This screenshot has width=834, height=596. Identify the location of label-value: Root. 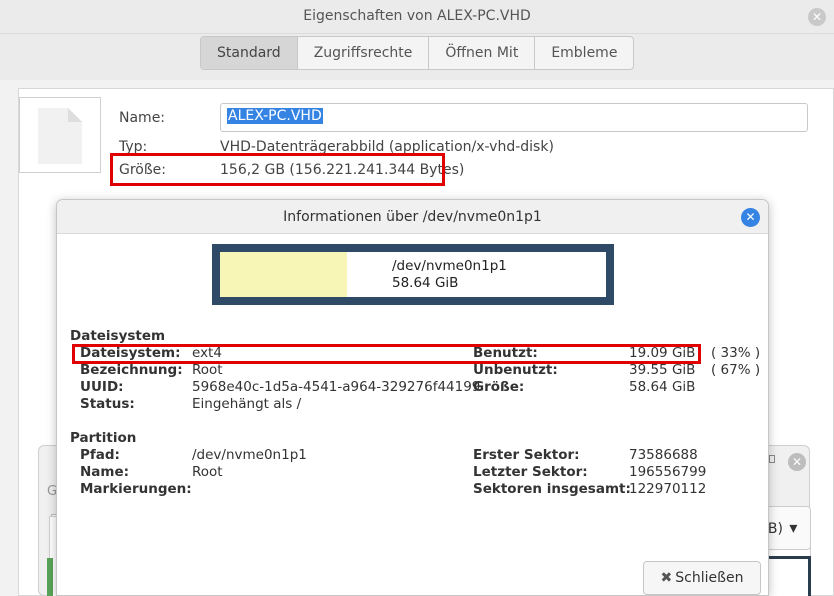
(207, 370).